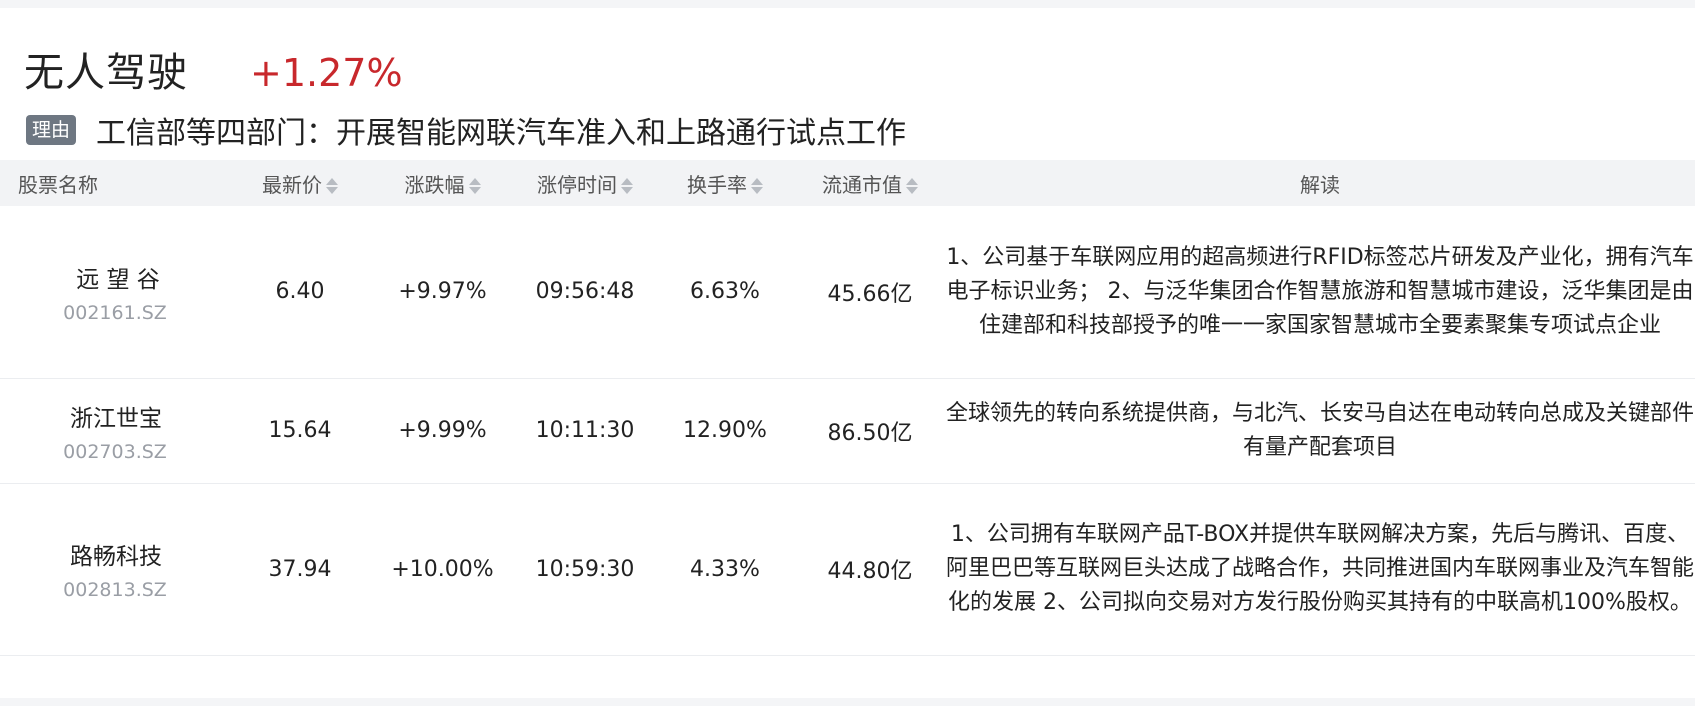 Image resolution: width=1695 pixels, height=706 pixels. Describe the element at coordinates (115, 451) in the screenshot. I see `stock-code: 002703.SZ` at that location.